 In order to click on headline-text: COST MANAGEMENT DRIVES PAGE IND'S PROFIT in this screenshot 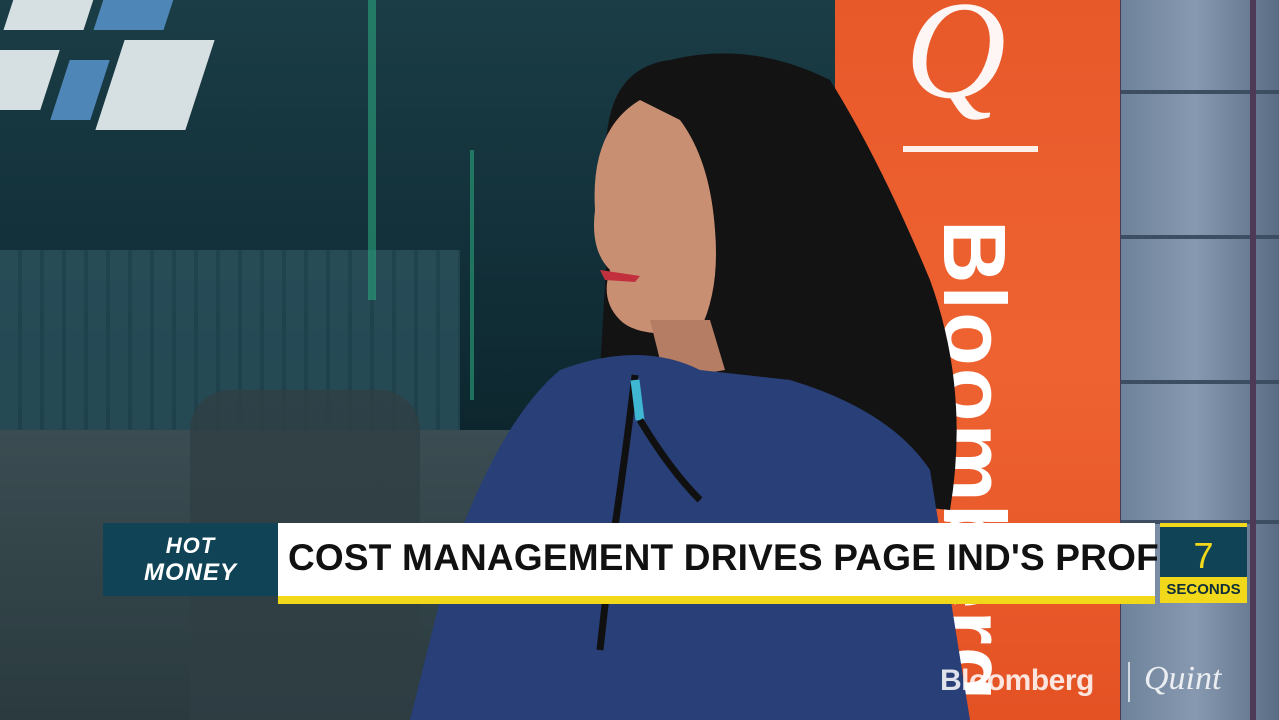, I will do `click(740, 557)`.